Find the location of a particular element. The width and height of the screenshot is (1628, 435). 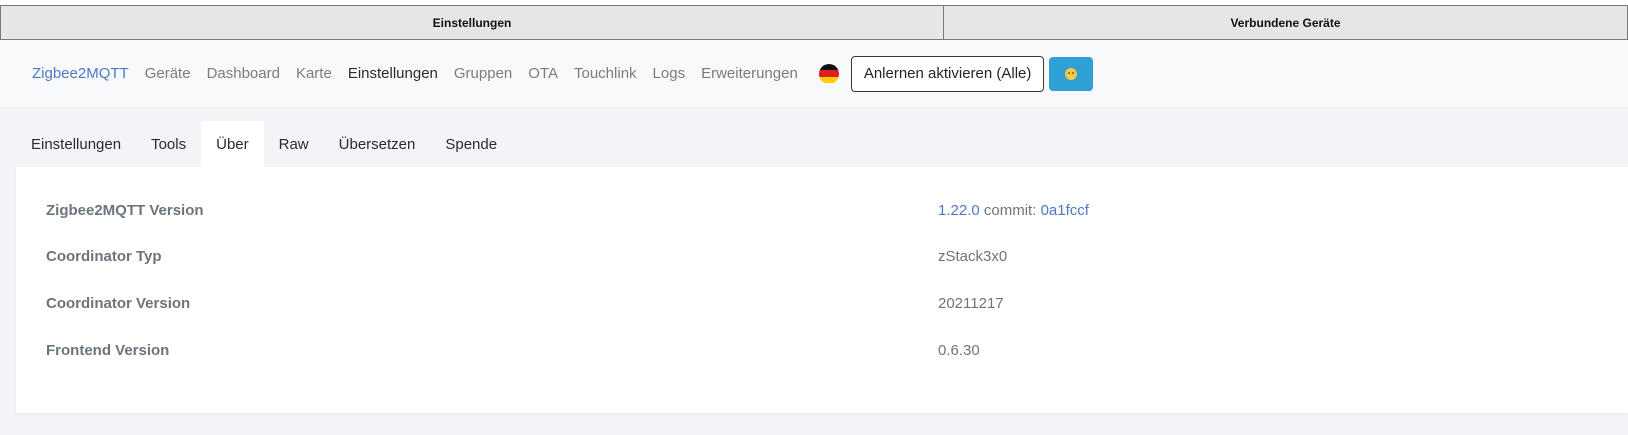

subtab-spende: Spende is located at coordinates (471, 144).